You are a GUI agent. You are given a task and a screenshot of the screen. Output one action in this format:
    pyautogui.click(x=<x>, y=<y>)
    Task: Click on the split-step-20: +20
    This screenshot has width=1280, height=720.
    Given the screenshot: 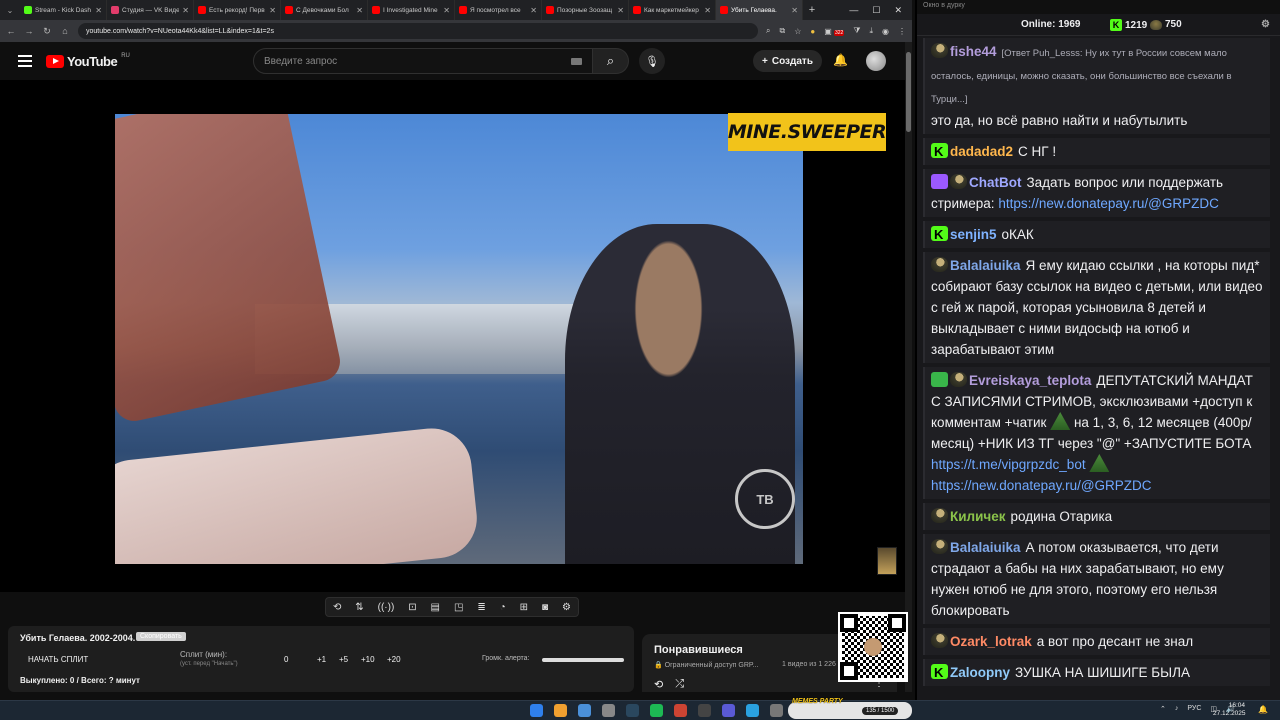 What is the action you would take?
    pyautogui.click(x=394, y=659)
    